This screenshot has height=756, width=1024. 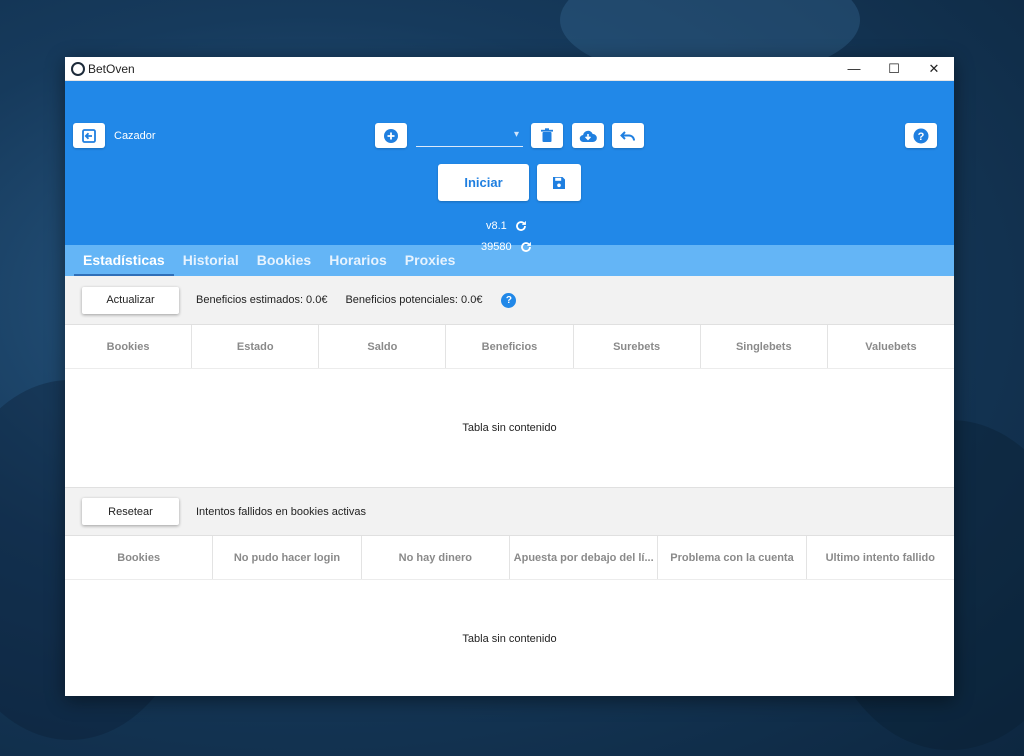 I want to click on title-bar: BetOven — ☐ ✕, so click(x=509, y=69).